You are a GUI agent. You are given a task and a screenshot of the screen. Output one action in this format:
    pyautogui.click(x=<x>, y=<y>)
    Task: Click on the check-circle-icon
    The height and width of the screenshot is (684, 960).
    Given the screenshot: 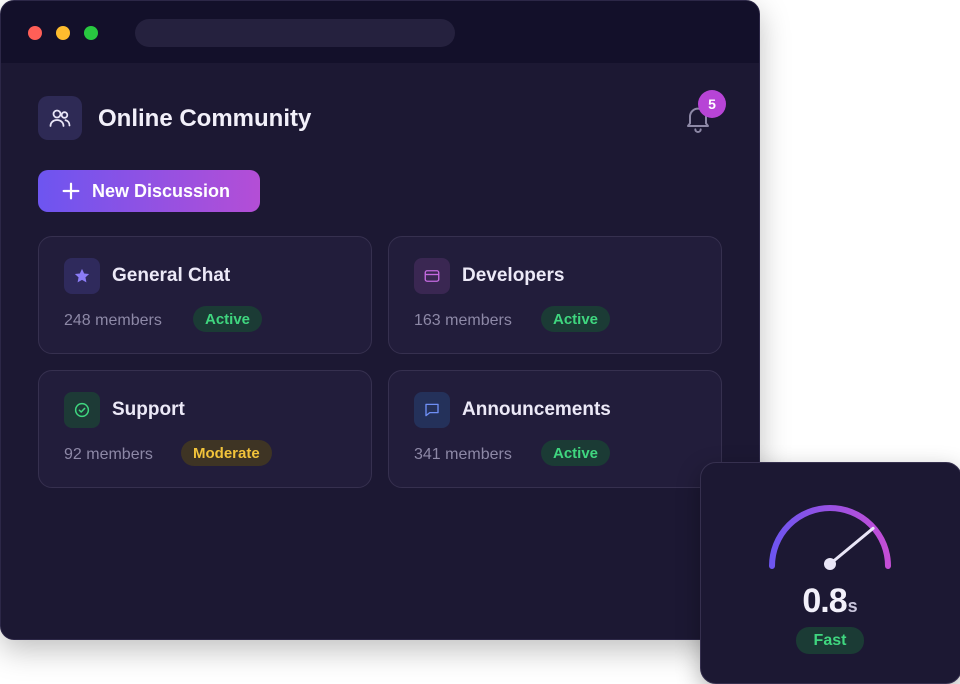 What is the action you would take?
    pyautogui.click(x=82, y=410)
    